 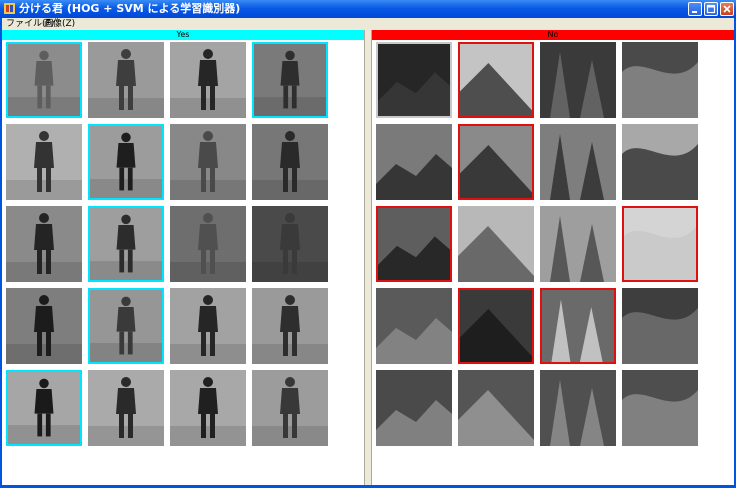 What do you see at coordinates (368, 9) in the screenshot?
I see `title-bar: 分ける君 (HOG + SVM による学習識別器)` at bounding box center [368, 9].